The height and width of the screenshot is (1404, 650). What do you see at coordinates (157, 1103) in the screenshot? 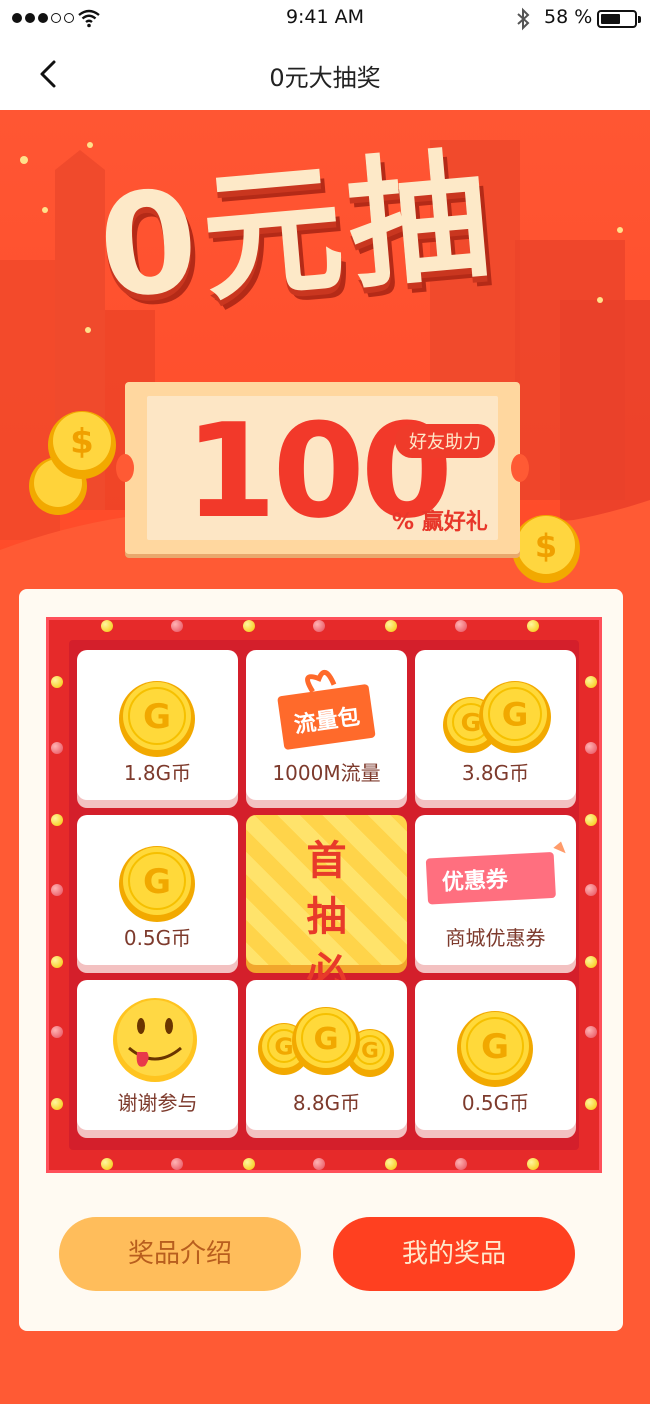
I see `prize-label: 谢谢参与` at bounding box center [157, 1103].